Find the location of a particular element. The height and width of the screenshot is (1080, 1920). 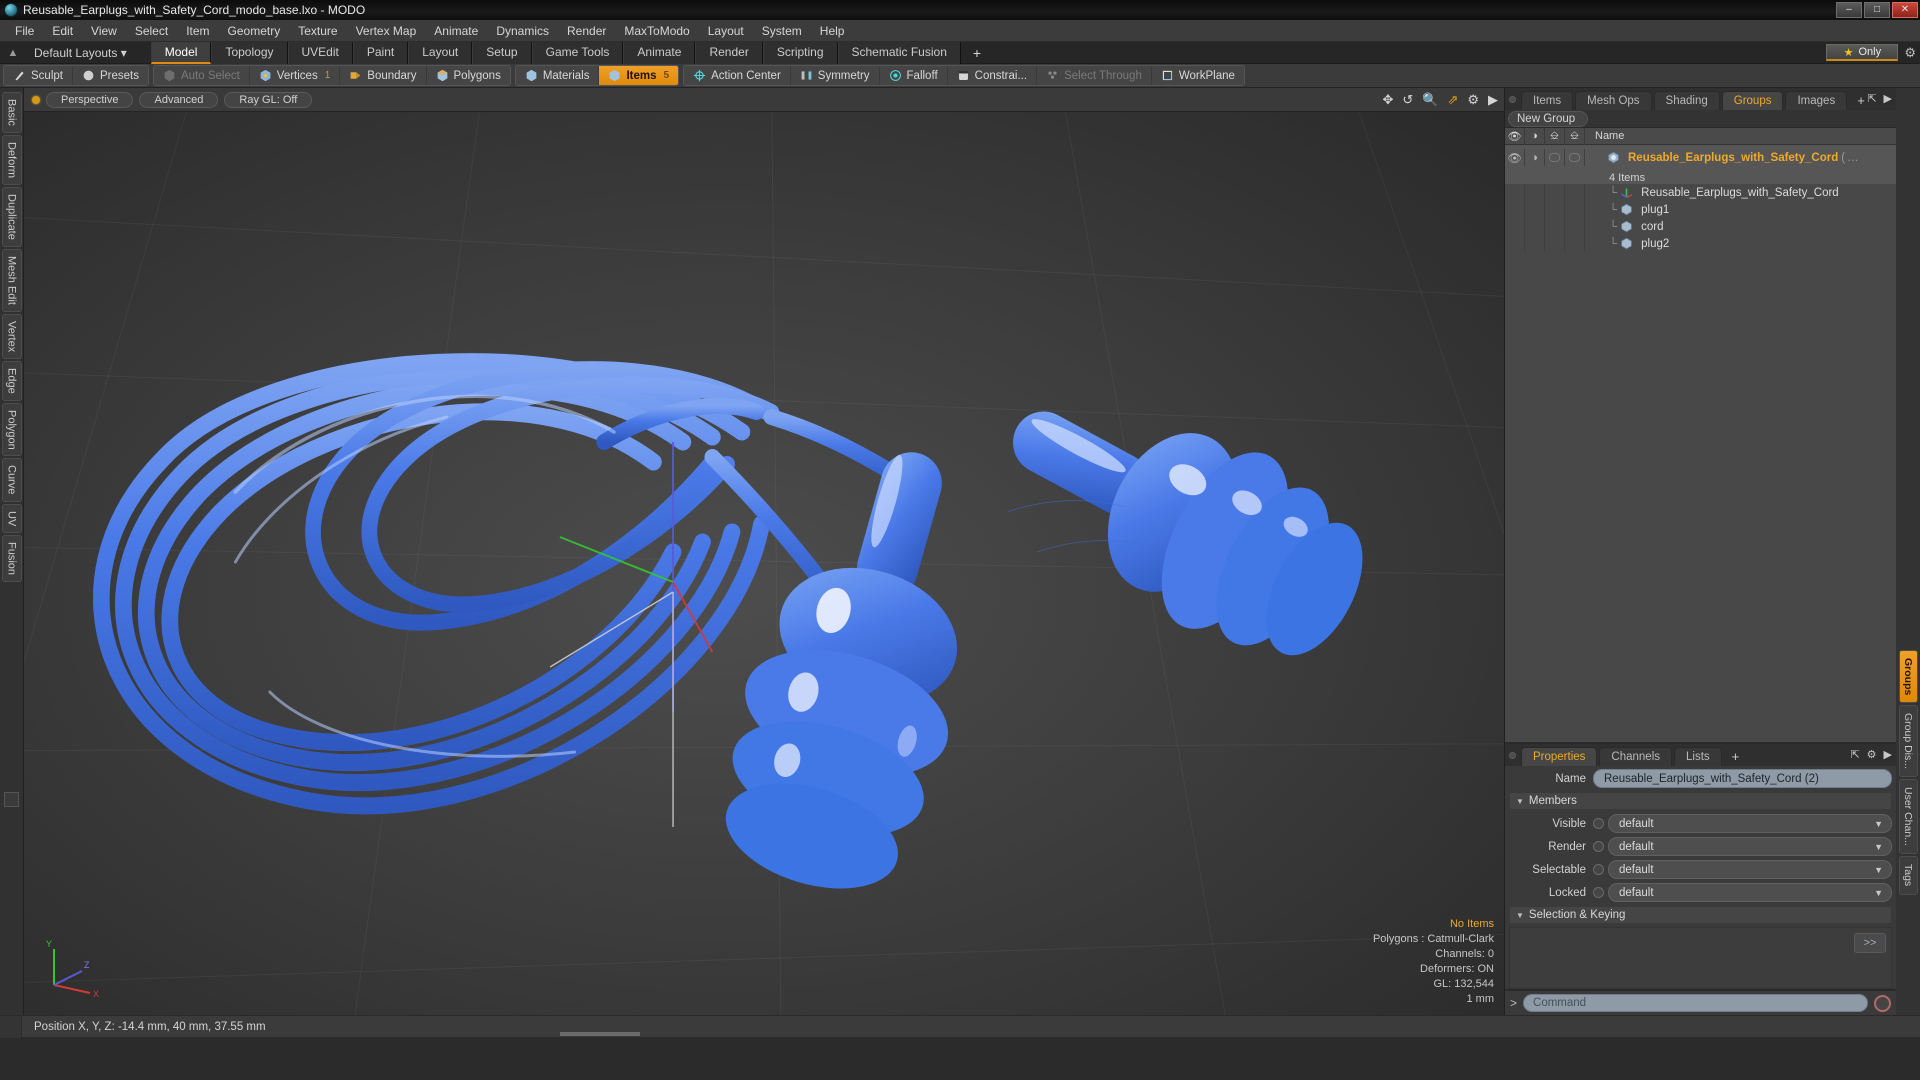

tab-animate: Animate is located at coordinates (659, 52).